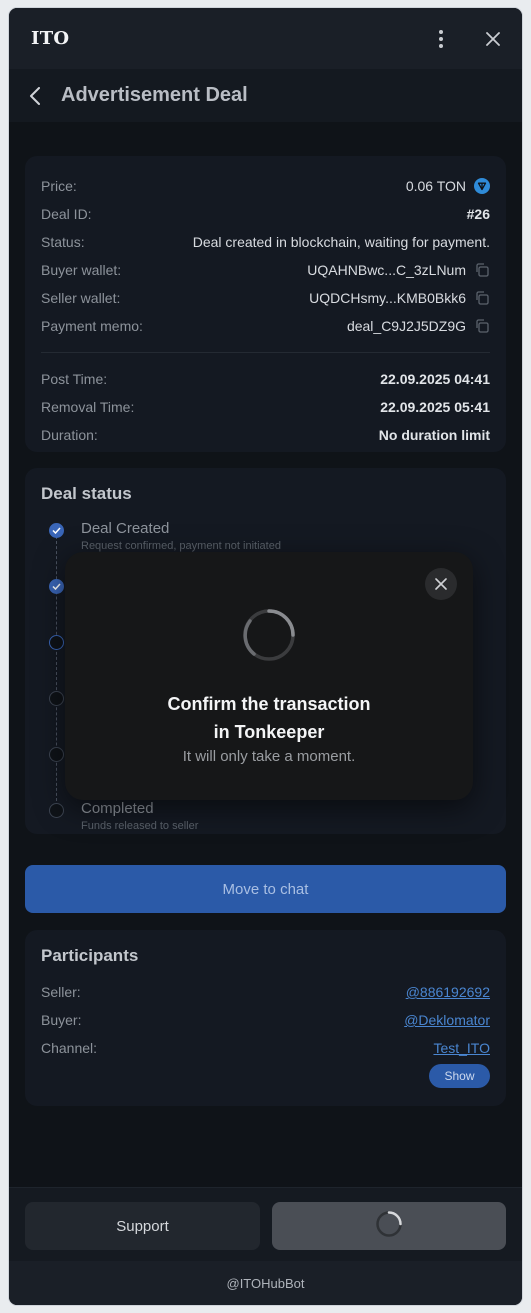 This screenshot has width=531, height=1313. Describe the element at coordinates (90, 955) in the screenshot. I see `participants-title: Participants` at that location.